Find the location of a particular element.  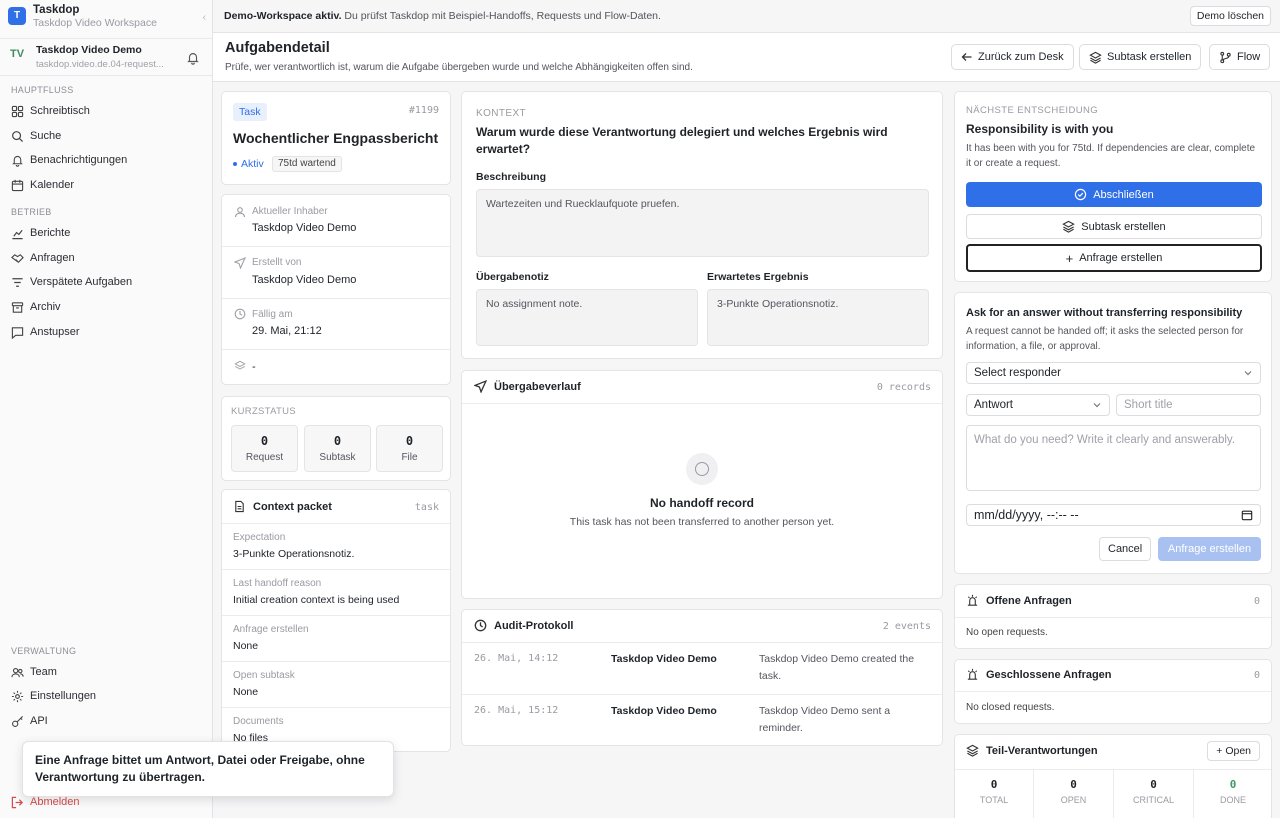

notification-bell-icon is located at coordinates (193, 58).